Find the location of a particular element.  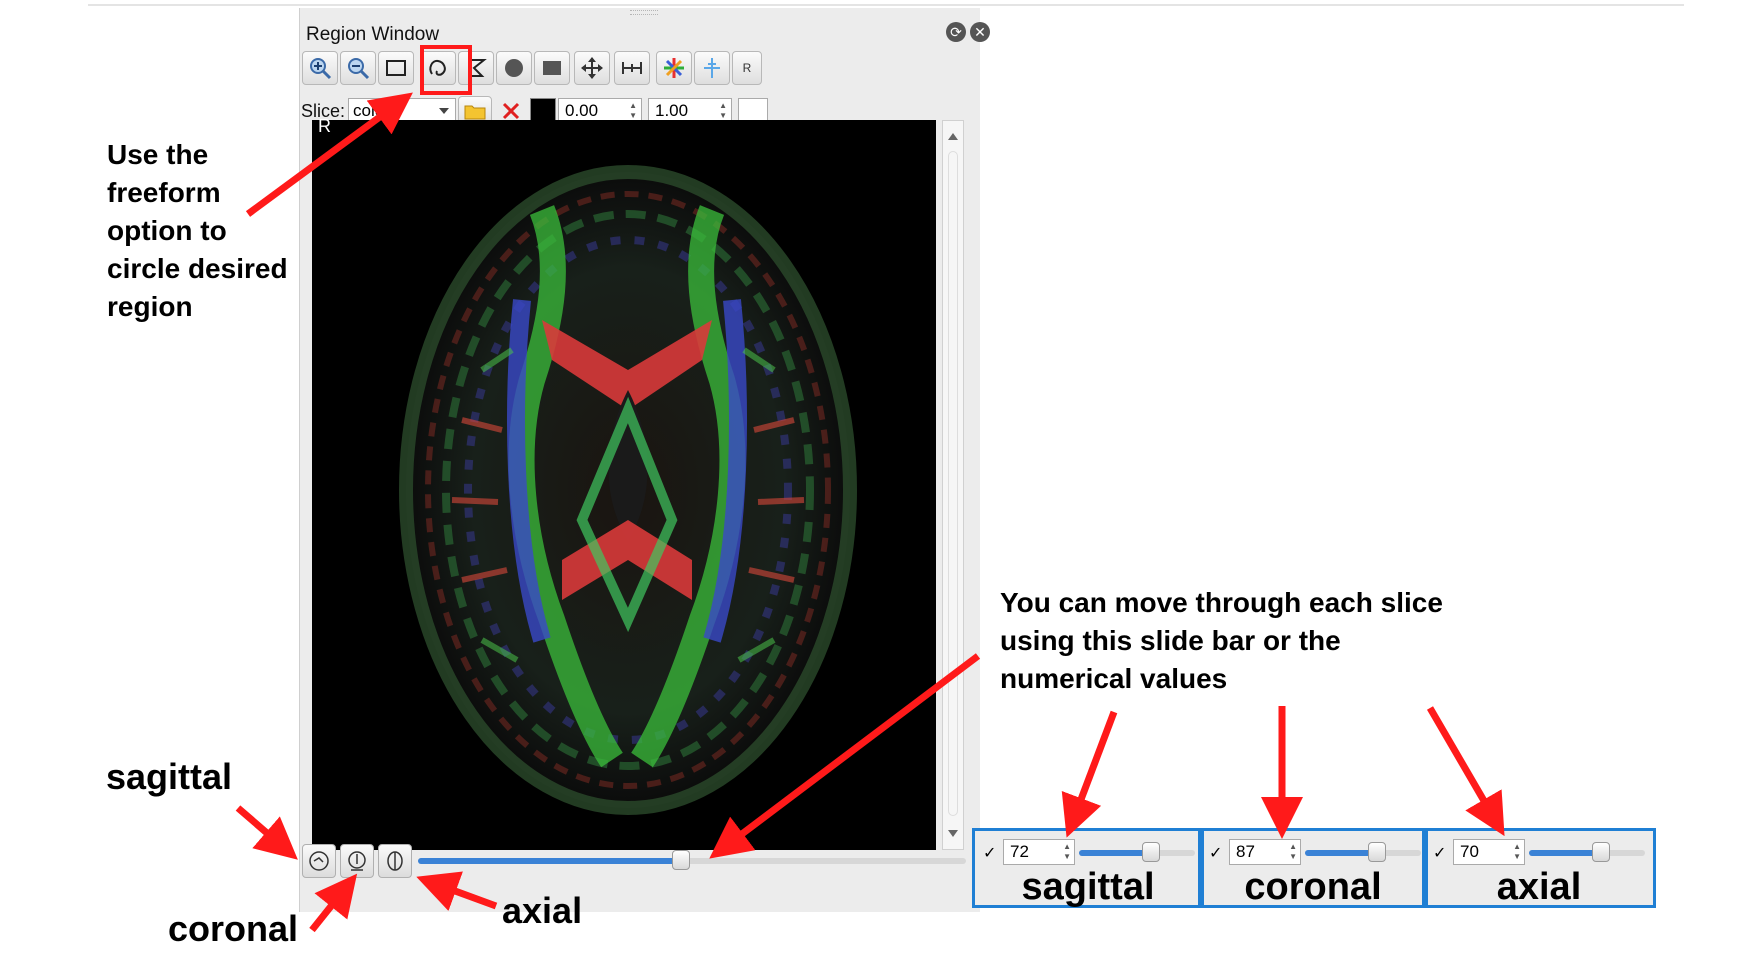

slice-slider-handle is located at coordinates (681, 860).